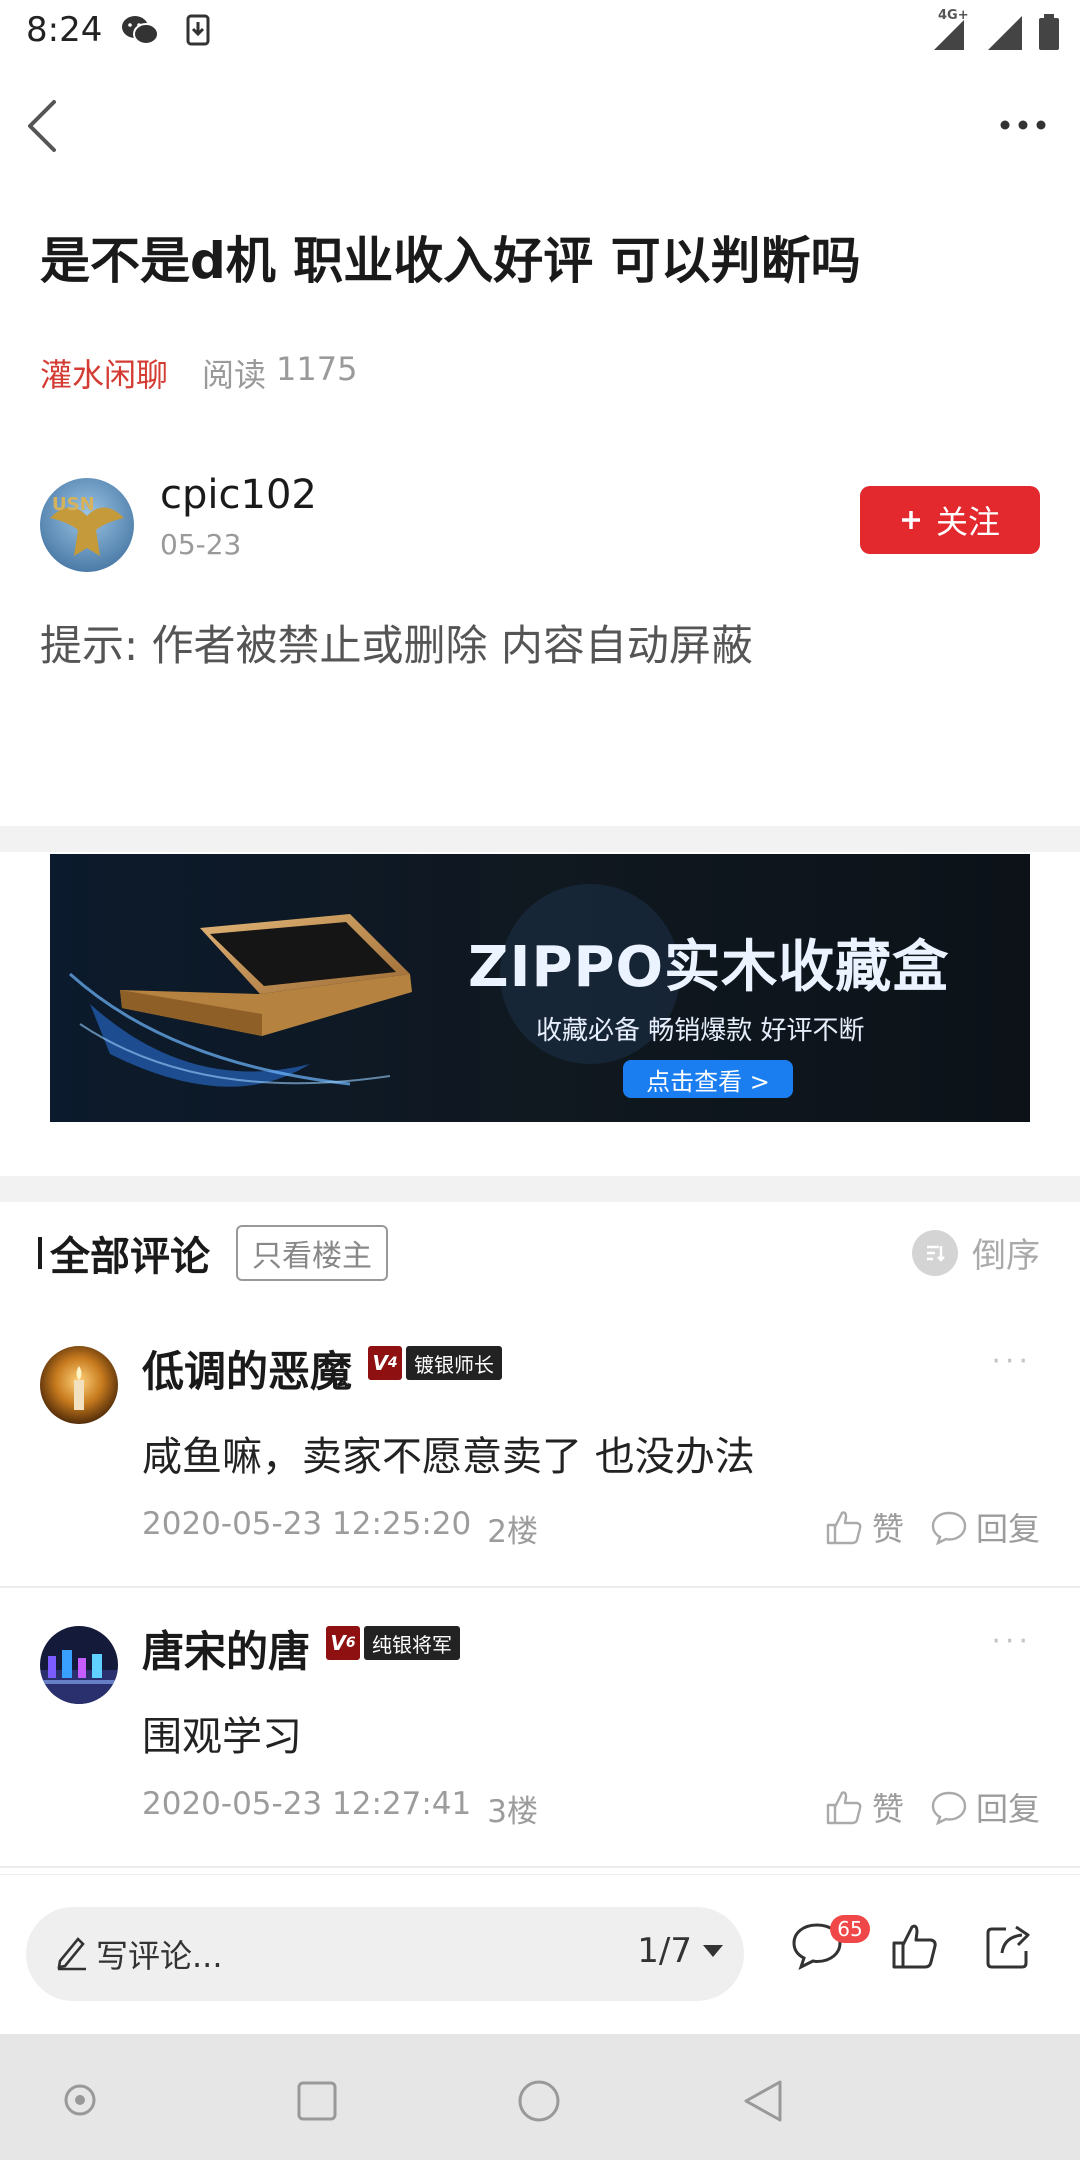 This screenshot has height=2160, width=1080. What do you see at coordinates (700, 1031) in the screenshot?
I see `ad-subtitle: 收藏必备 畅销爆款 好评不断` at bounding box center [700, 1031].